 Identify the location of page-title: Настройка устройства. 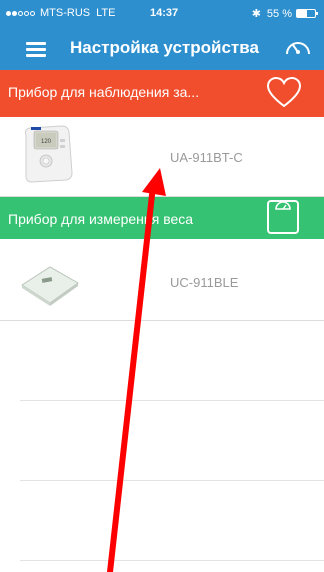
(164, 47).